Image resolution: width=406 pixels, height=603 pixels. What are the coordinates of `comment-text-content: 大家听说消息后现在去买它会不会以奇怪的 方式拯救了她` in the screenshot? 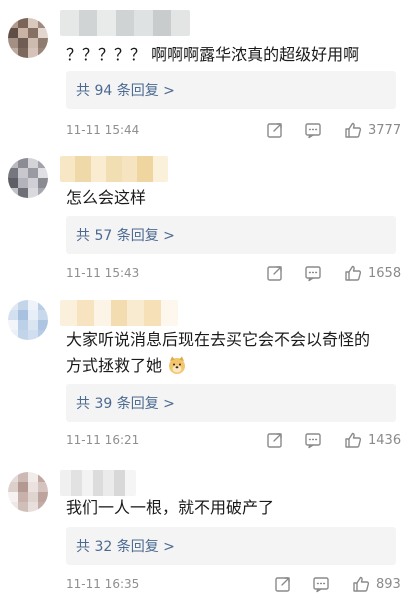 It's located at (218, 352).